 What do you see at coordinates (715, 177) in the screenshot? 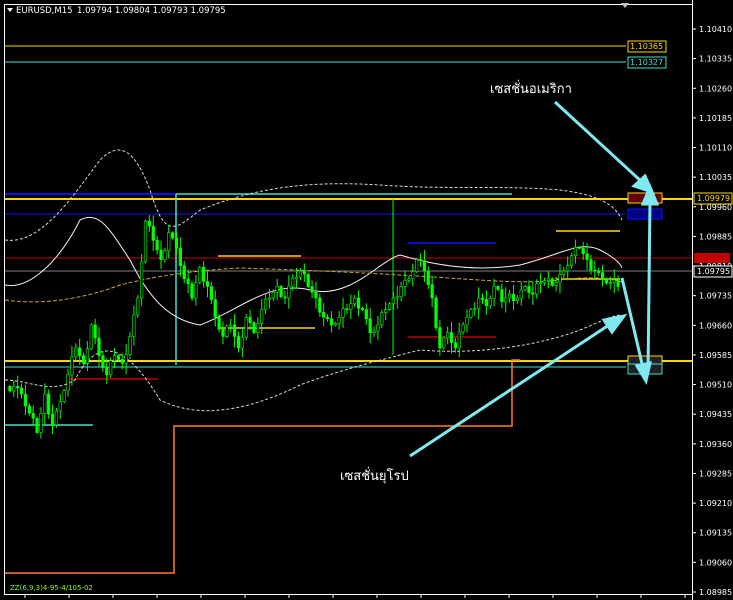
I see `price-tick-label: 1.10035` at bounding box center [715, 177].